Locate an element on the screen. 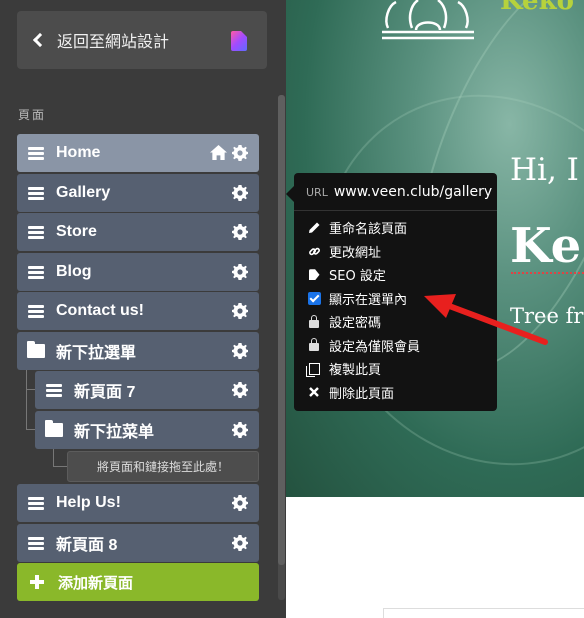  plus-icon is located at coordinates (37, 582).